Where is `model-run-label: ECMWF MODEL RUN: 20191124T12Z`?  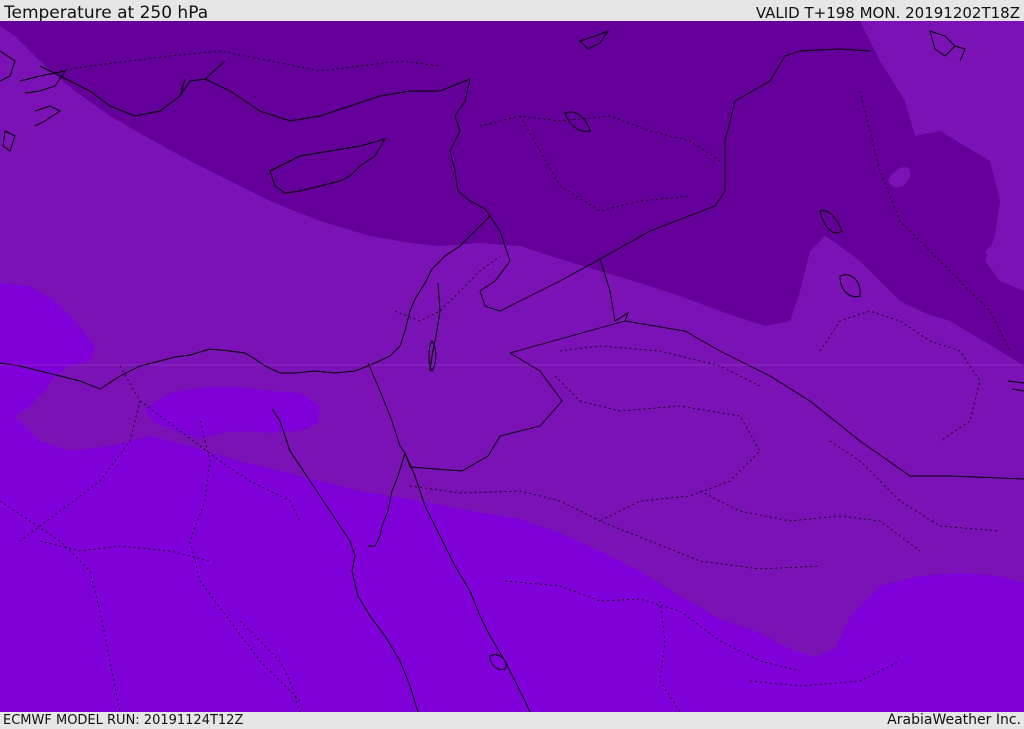
model-run-label: ECMWF MODEL RUN: 20191124T12Z is located at coordinates (123, 720).